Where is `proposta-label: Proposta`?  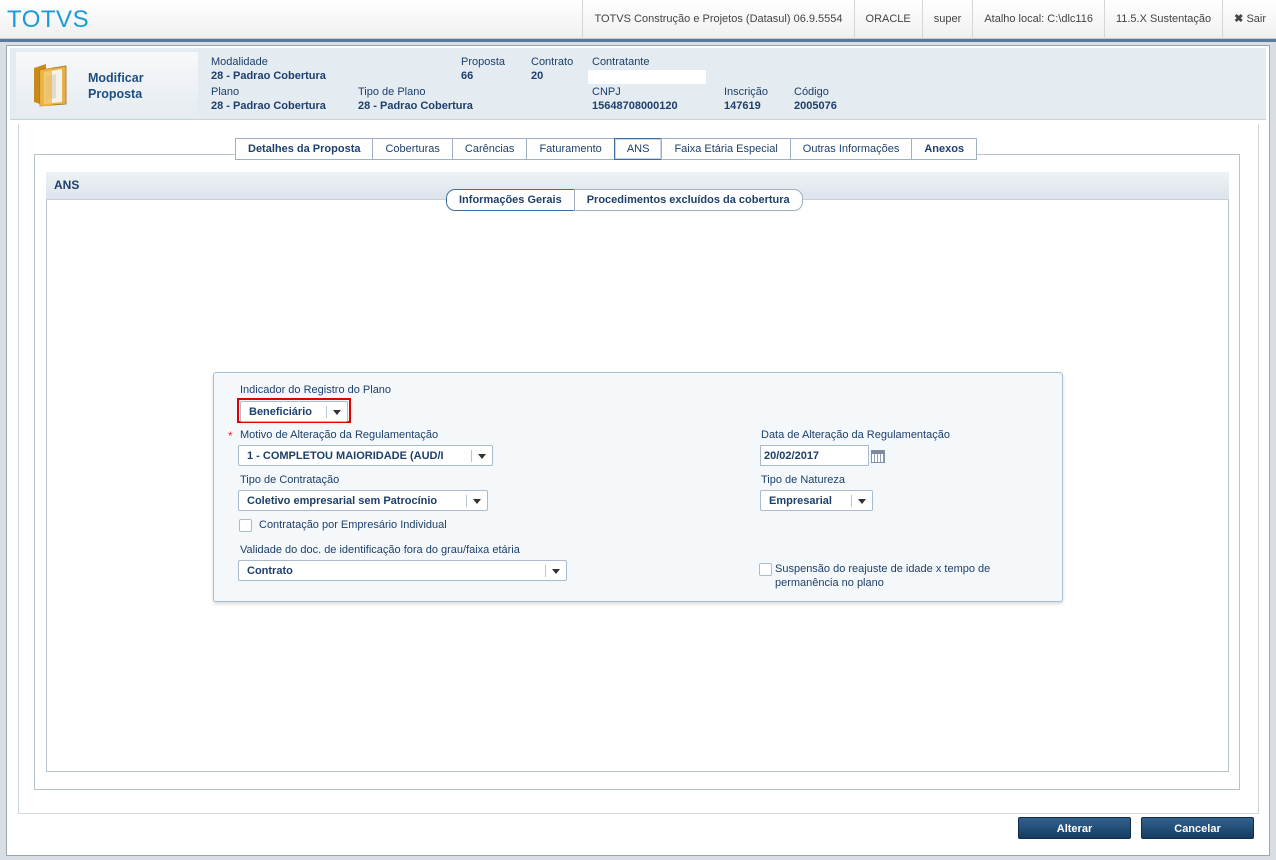 proposta-label: Proposta is located at coordinates (483, 62).